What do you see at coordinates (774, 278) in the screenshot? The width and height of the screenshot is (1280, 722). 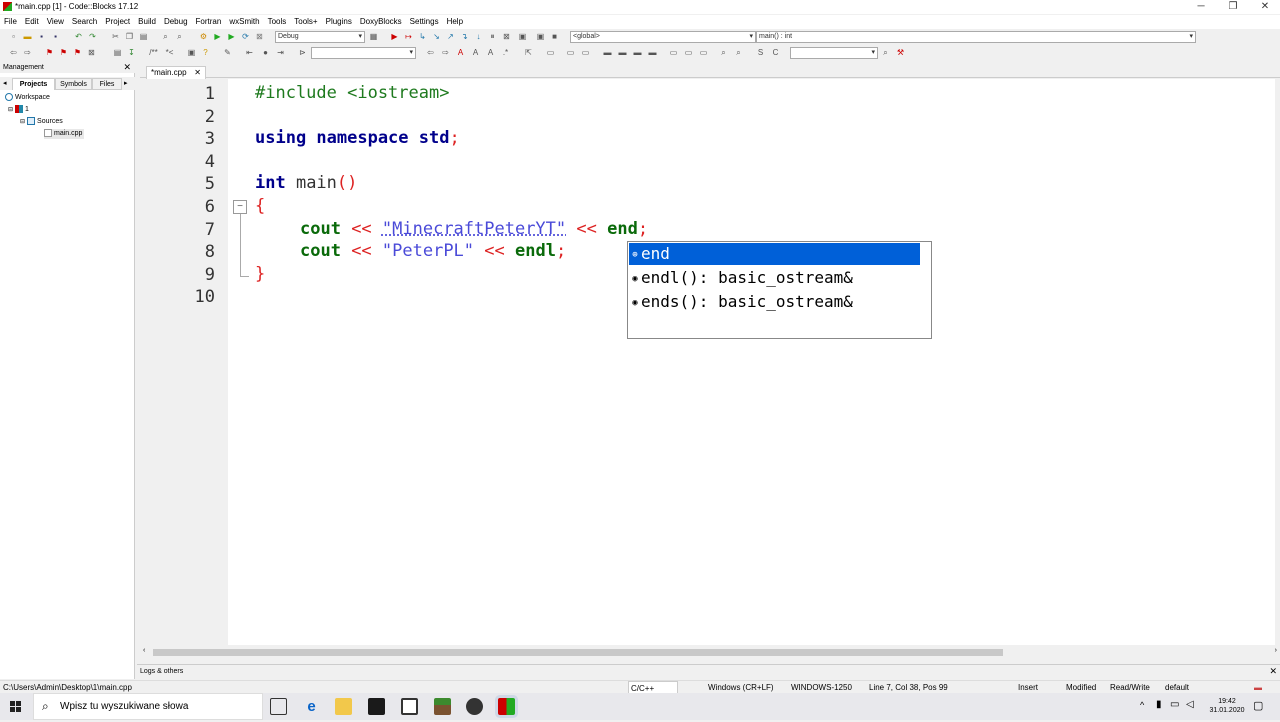 I see `autocomplete-item: ◉ endl(): basic_ostream&` at bounding box center [774, 278].